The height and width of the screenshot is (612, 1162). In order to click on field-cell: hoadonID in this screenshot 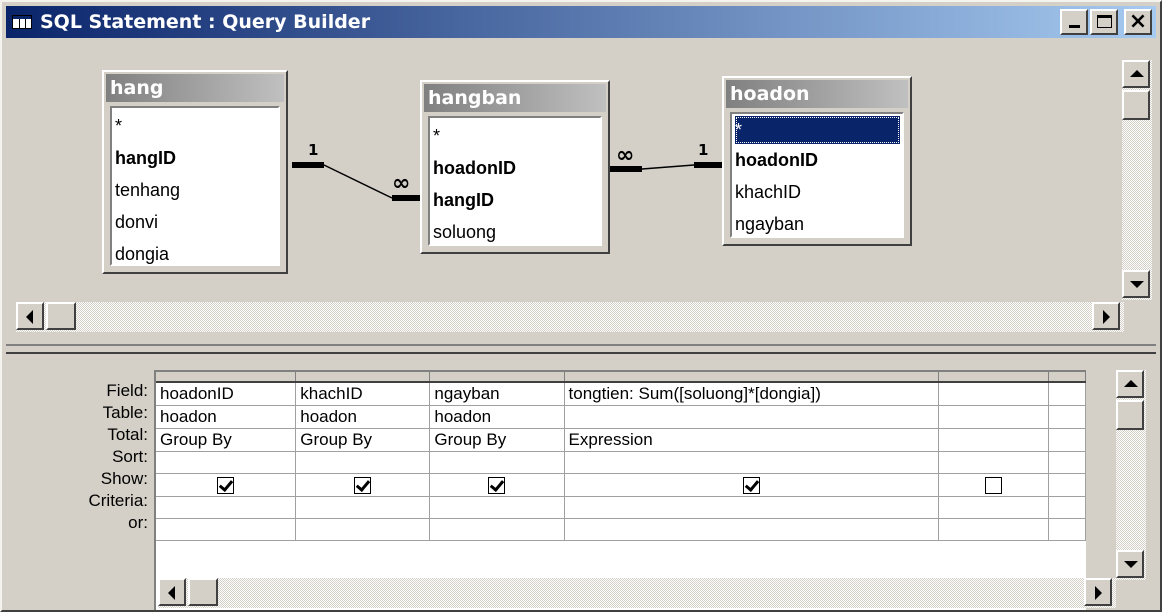, I will do `click(226, 393)`.